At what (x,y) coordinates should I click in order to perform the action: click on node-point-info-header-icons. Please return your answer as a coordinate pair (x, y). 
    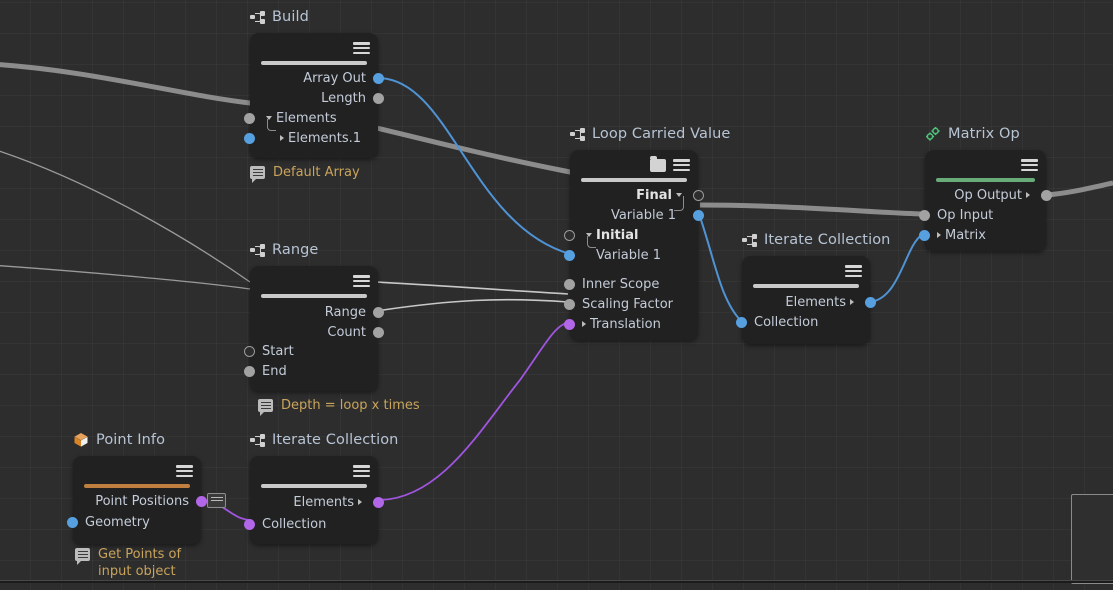
    Looking at the image, I should click on (184, 471).